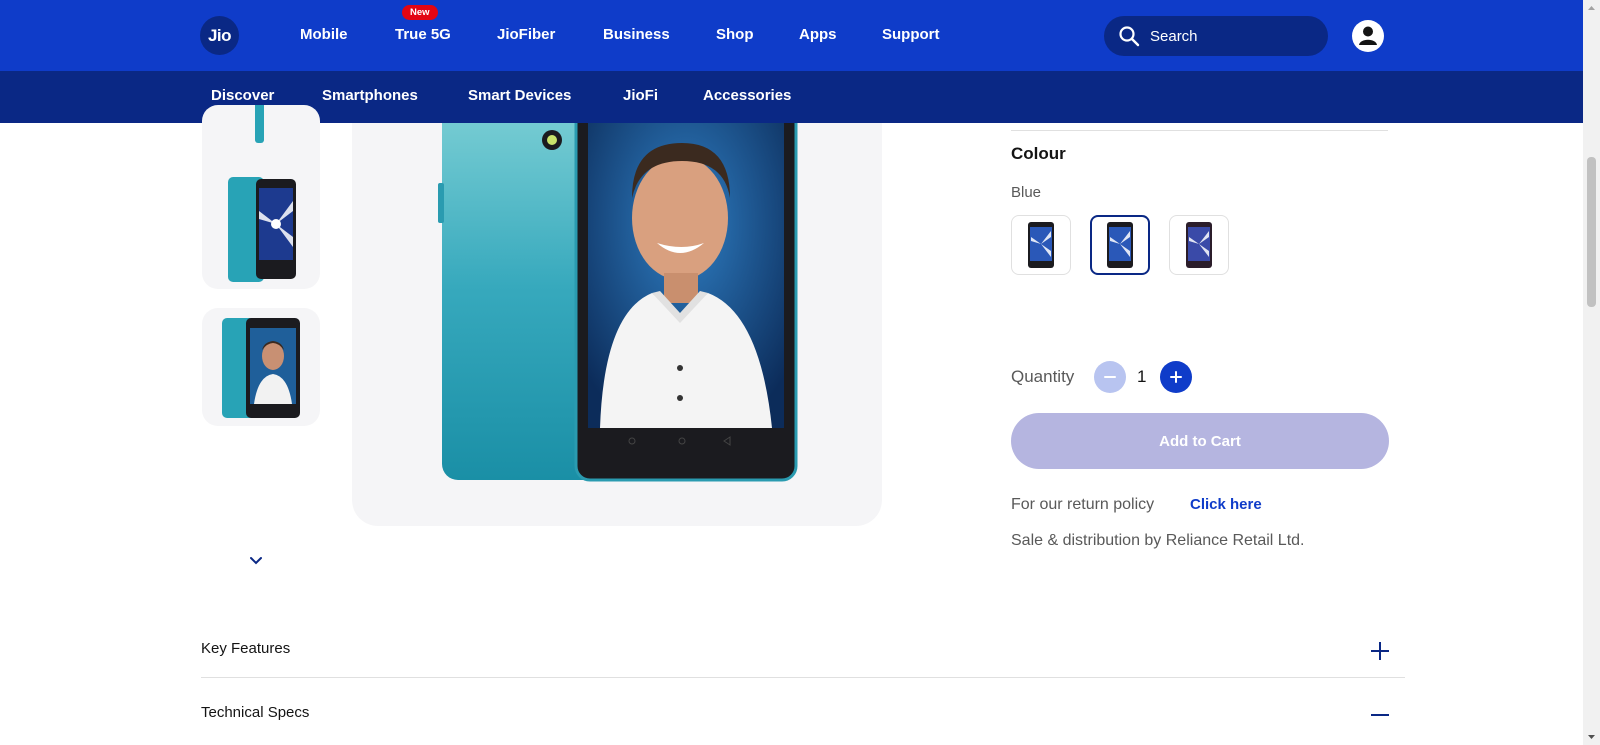  I want to click on subnav-smart-devices: Smart Devices, so click(519, 95).